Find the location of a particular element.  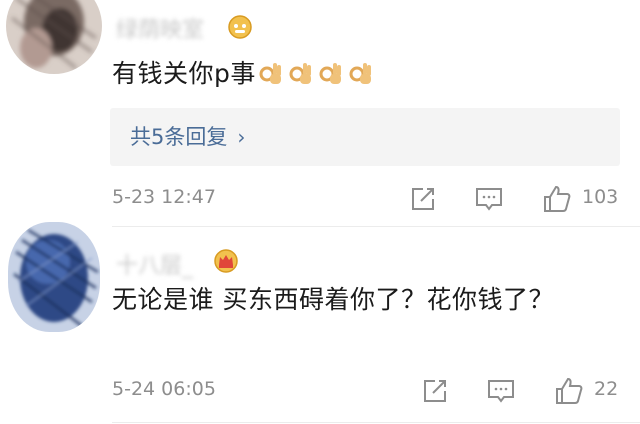

like-count: 103 is located at coordinates (600, 197).